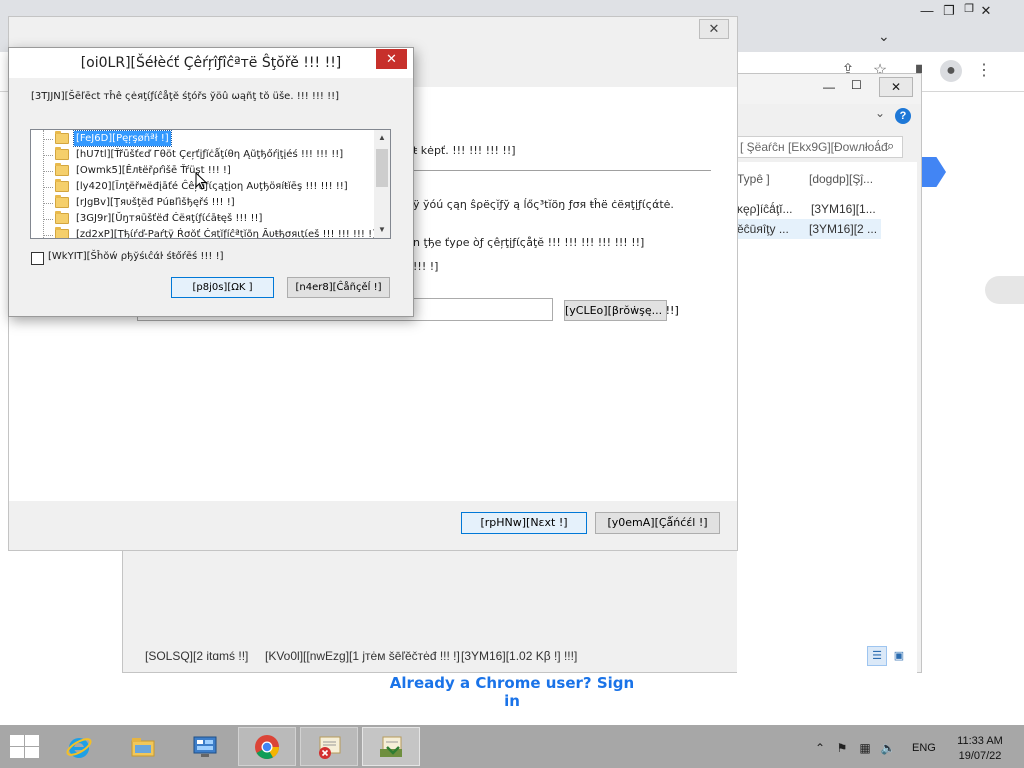 The height and width of the screenshot is (768, 1024). Describe the element at coordinates (382, 230) in the screenshot. I see `scroll-down-icon: ▼` at that location.